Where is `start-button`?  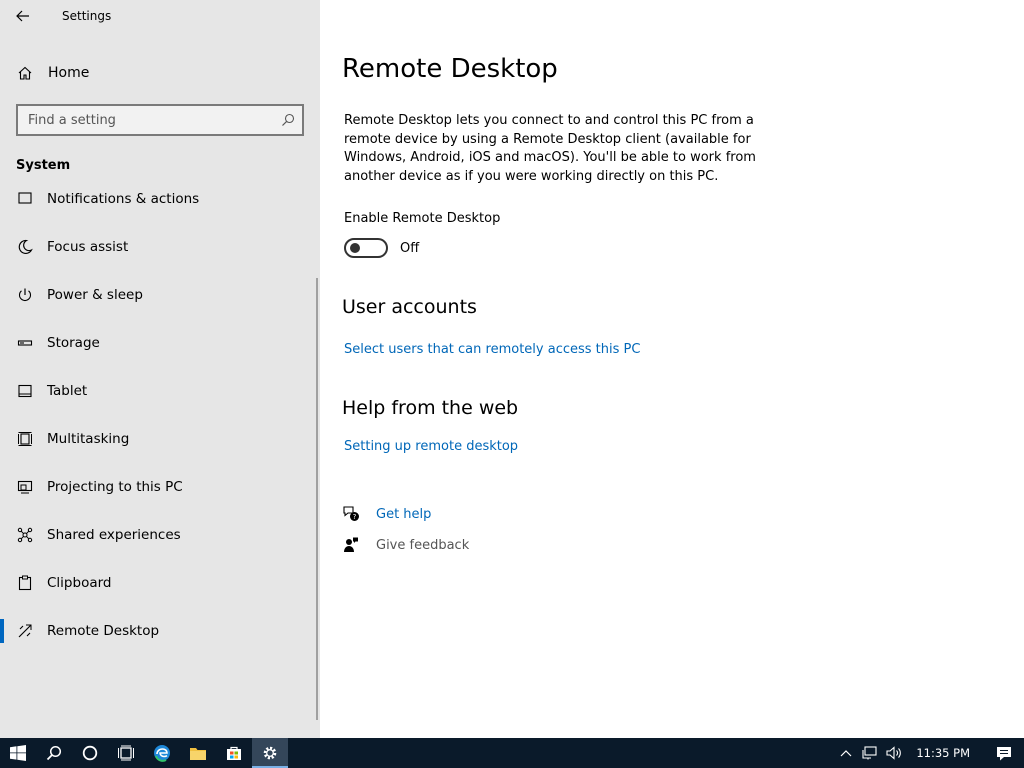
start-button is located at coordinates (18, 753).